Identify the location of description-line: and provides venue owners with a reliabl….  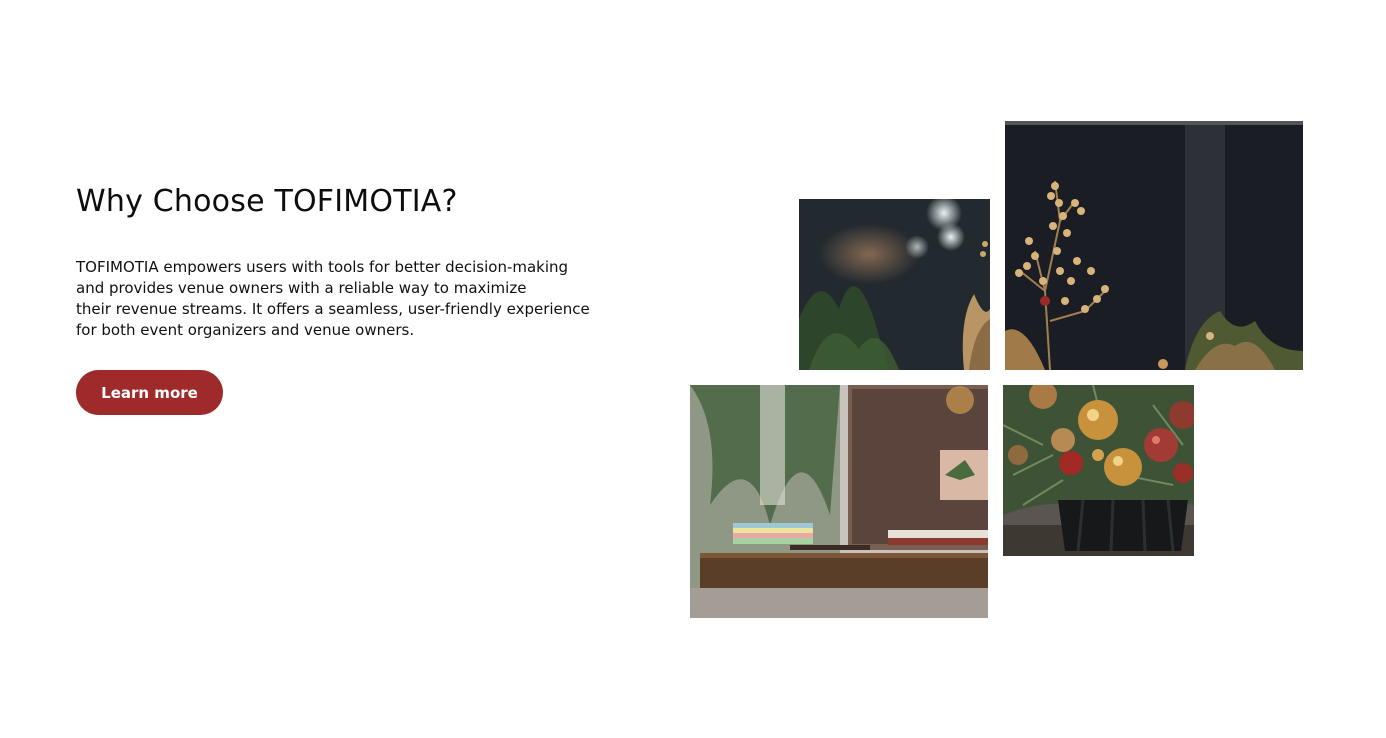
(301, 288).